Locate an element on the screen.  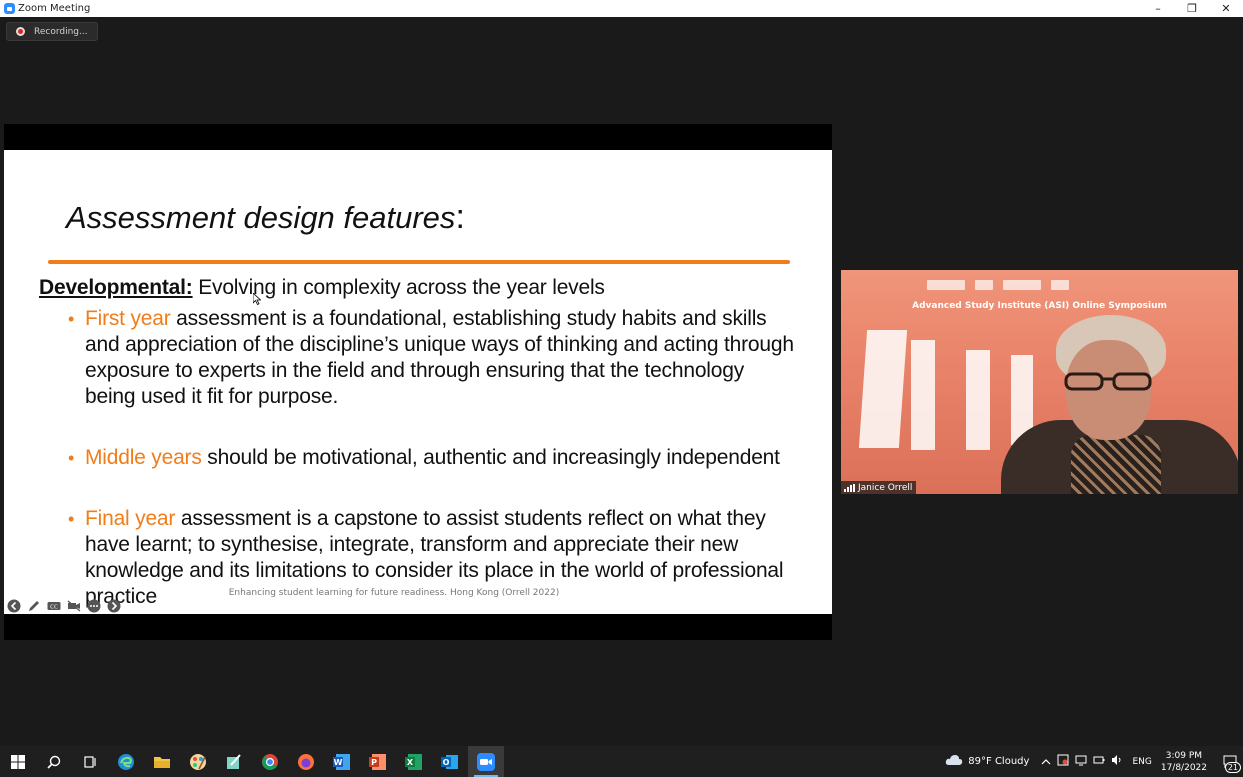
window-title-bar: Zoom Meeting – ❐ ✕ is located at coordinates (621, 8).